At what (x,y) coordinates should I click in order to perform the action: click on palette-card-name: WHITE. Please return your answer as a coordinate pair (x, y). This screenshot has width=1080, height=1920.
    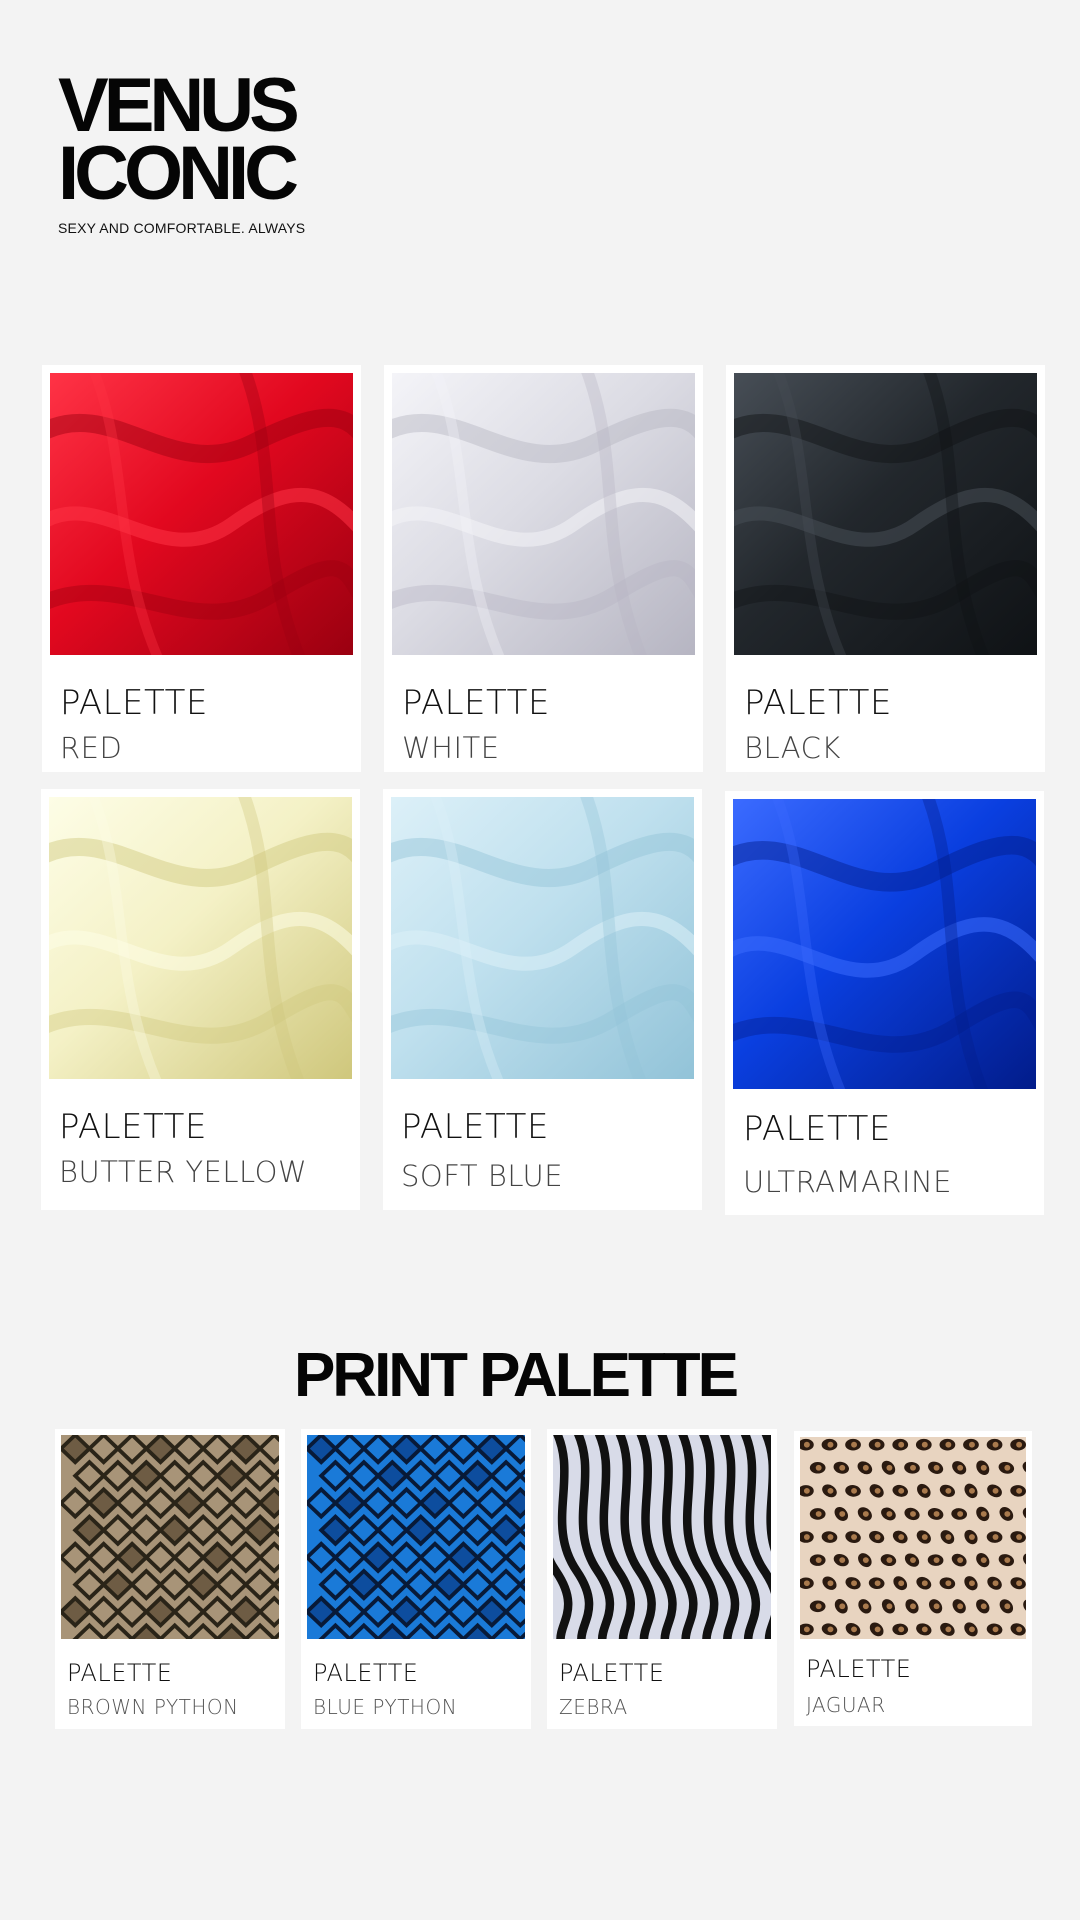
    Looking at the image, I should click on (451, 748).